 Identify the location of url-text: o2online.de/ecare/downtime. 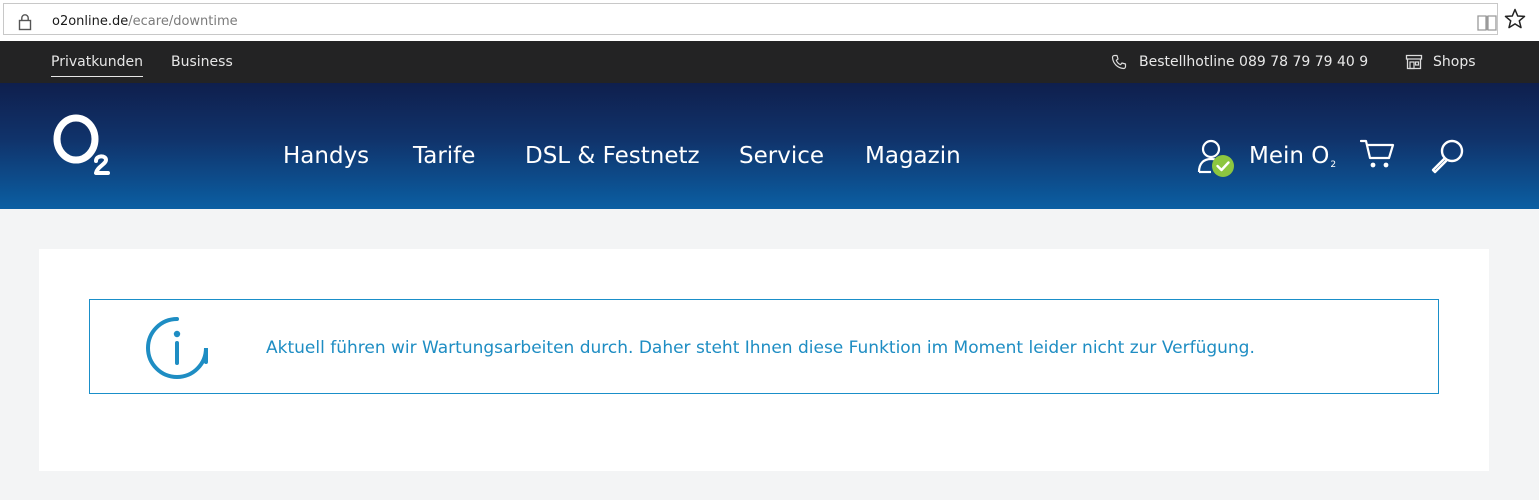
(145, 22).